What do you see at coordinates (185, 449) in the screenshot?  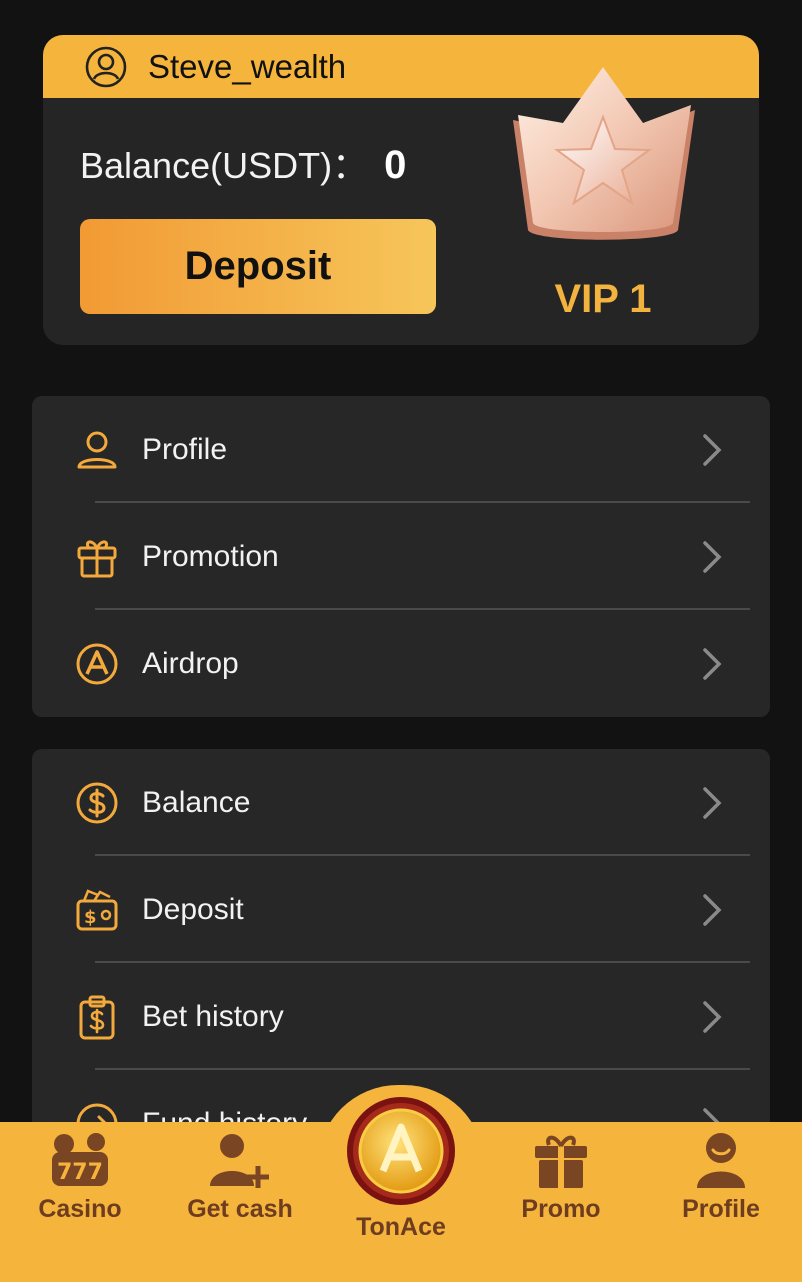 I see `menu-label-profile: Profile` at bounding box center [185, 449].